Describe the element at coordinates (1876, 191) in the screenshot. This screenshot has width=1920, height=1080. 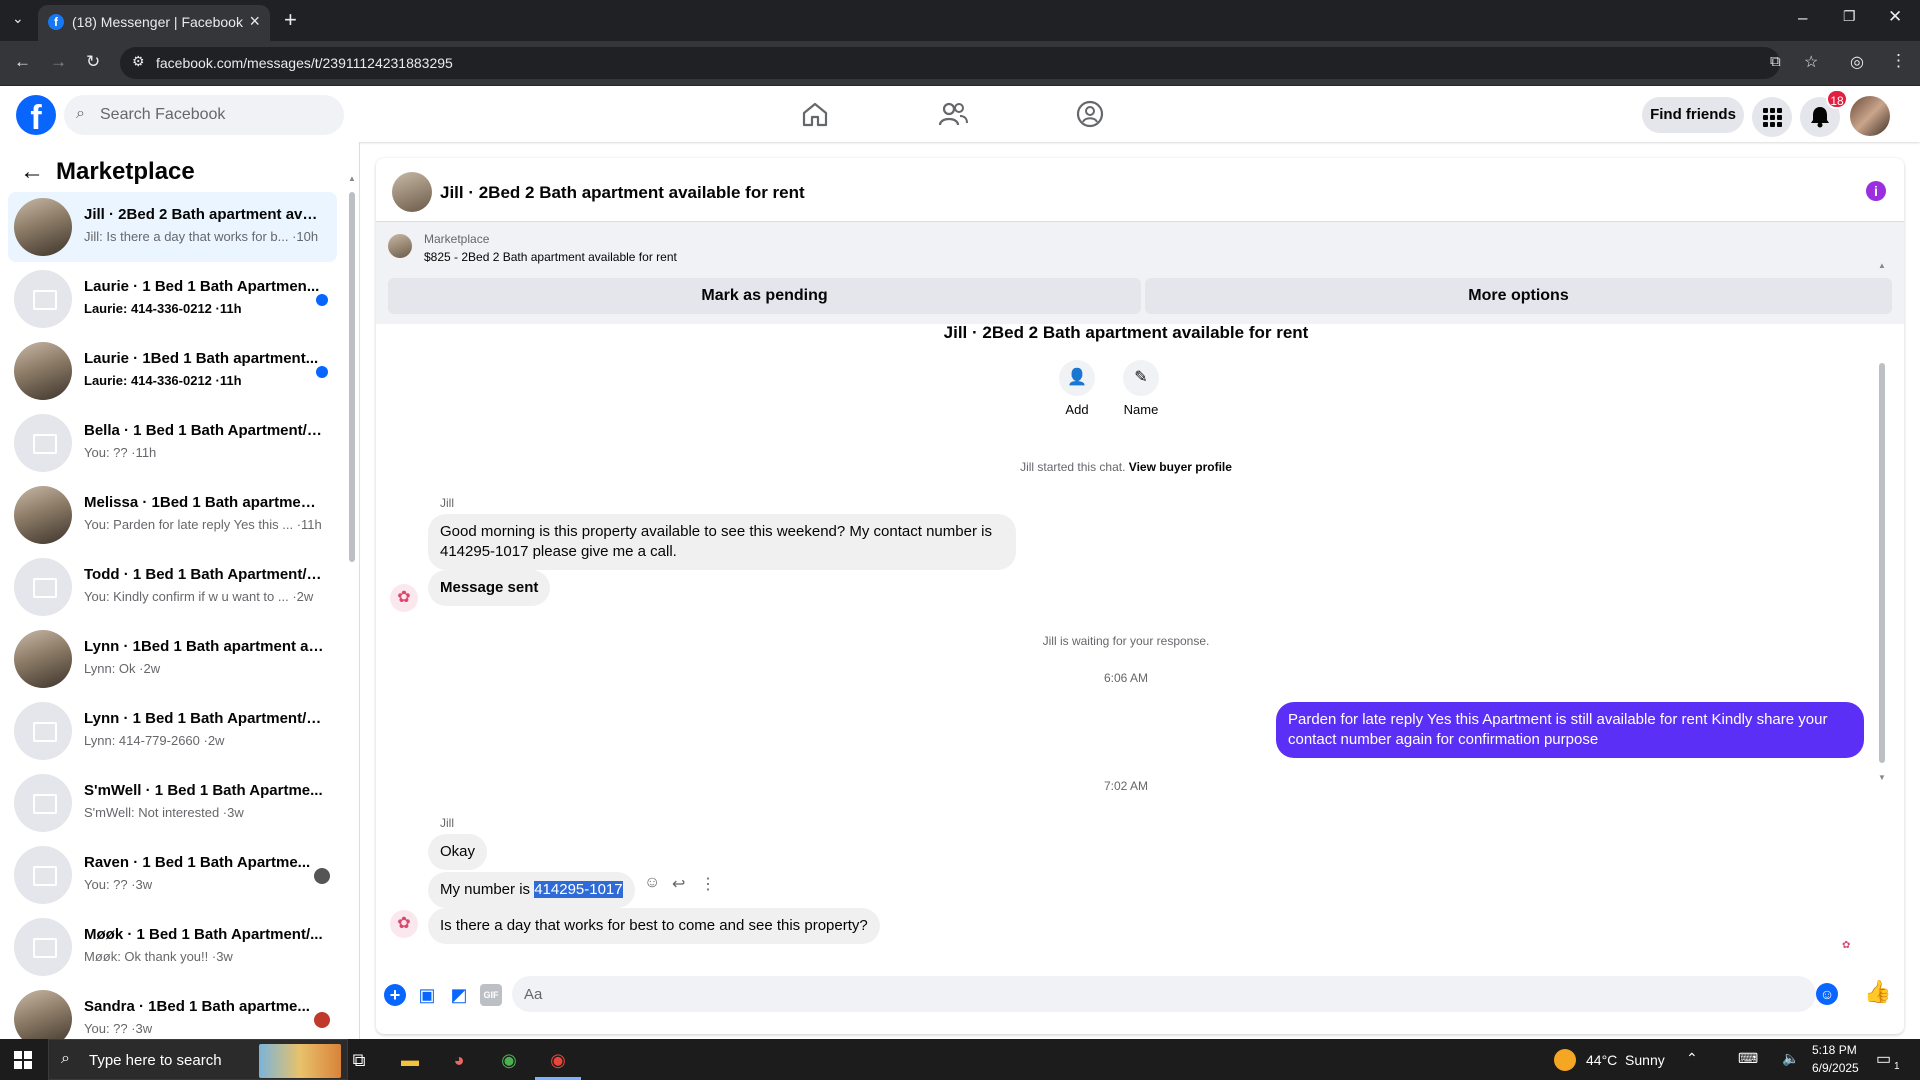
I see `info-icon: i` at that location.